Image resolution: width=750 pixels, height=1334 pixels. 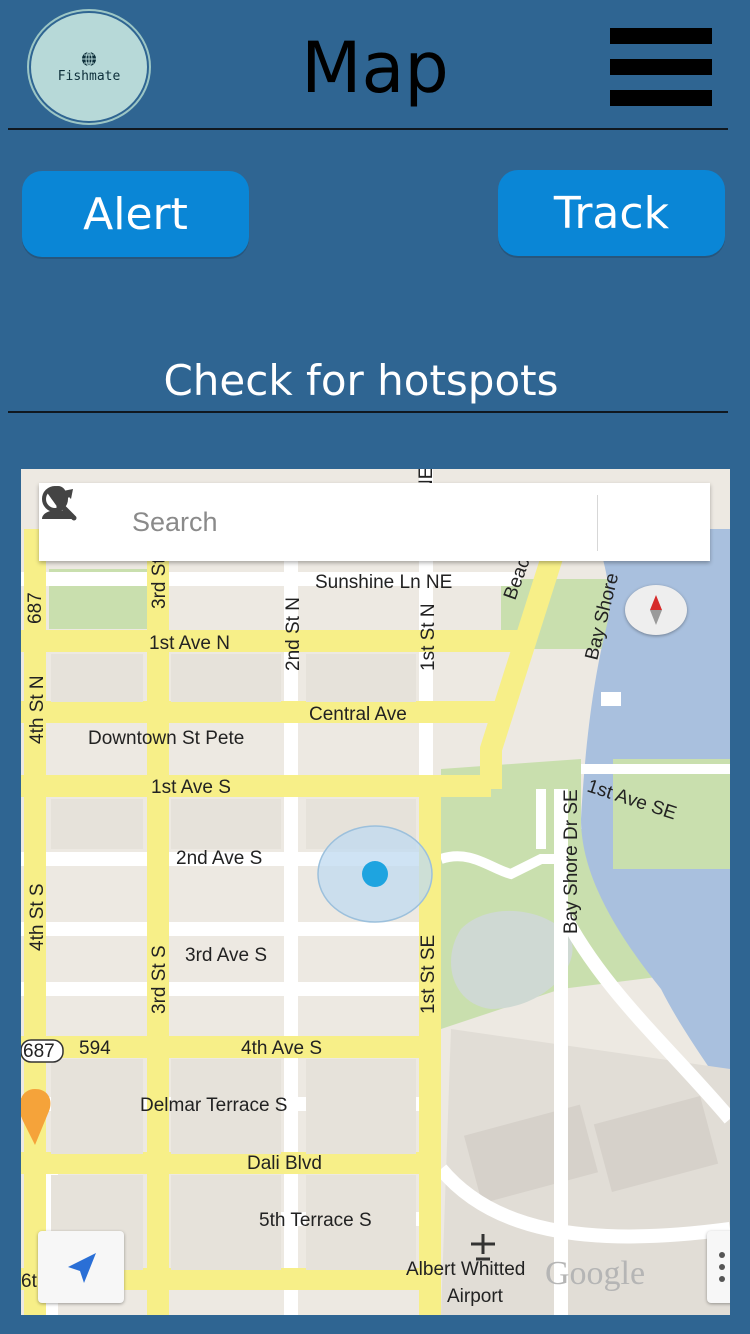 I want to click on label-sunshine: Sunshine Ln NE, so click(x=383, y=582).